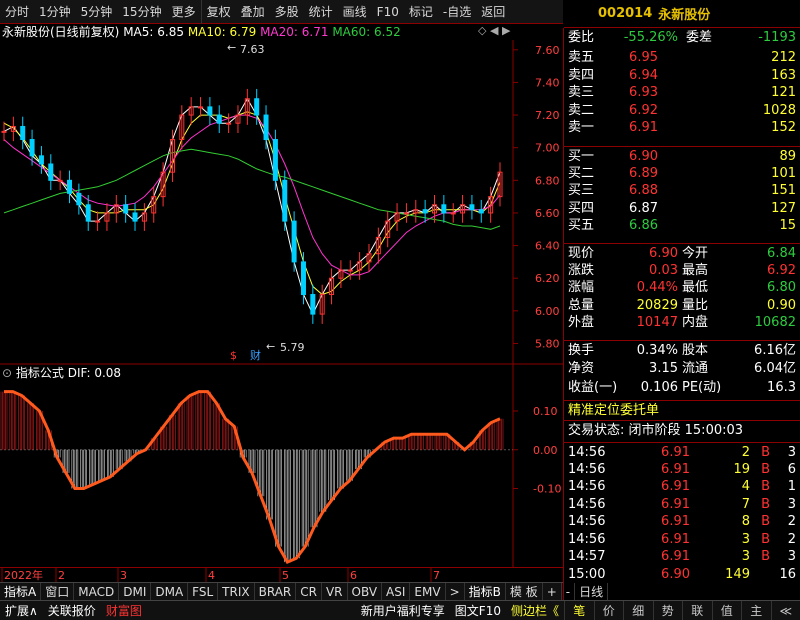  I want to click on price-tick-label: 7.40, so click(547, 82).